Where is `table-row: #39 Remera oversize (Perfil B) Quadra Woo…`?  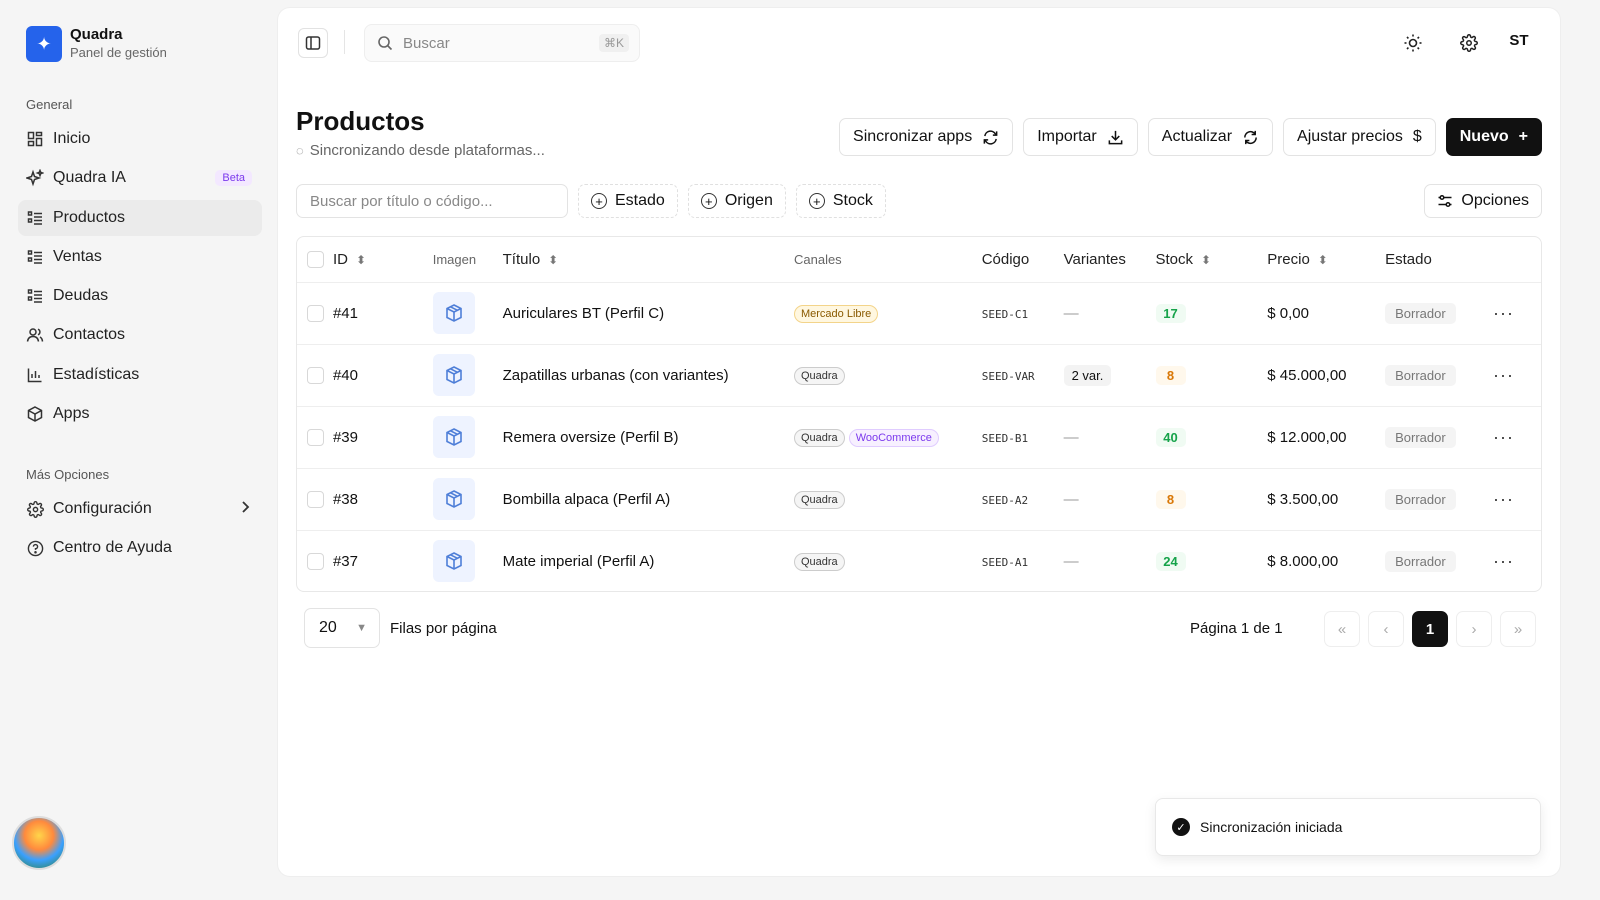
table-row: #39 Remera oversize (Perfil B) Quadra Woo… is located at coordinates (919, 437).